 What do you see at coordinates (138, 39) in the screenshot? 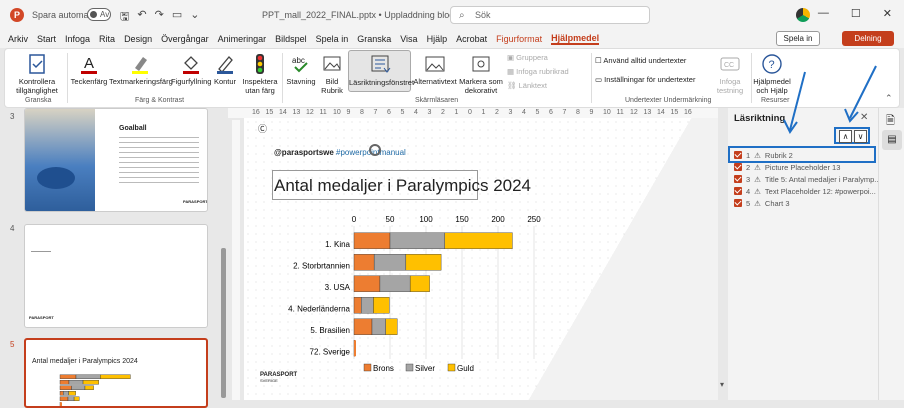
I see `menu-tab-design: Design` at bounding box center [138, 39].